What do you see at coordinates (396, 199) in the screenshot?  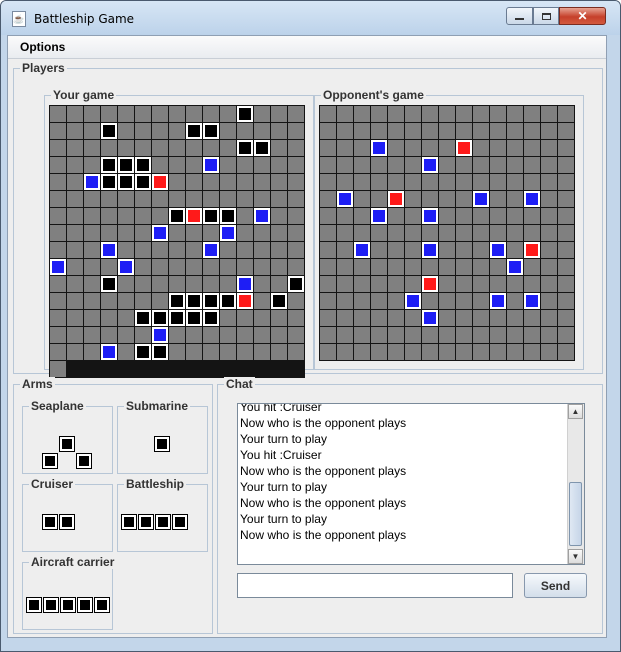 I see `hit-cell` at bounding box center [396, 199].